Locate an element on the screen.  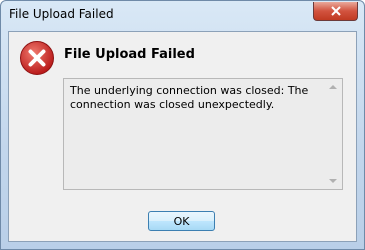
dialog-heading: File Upload Failed is located at coordinates (129, 54).